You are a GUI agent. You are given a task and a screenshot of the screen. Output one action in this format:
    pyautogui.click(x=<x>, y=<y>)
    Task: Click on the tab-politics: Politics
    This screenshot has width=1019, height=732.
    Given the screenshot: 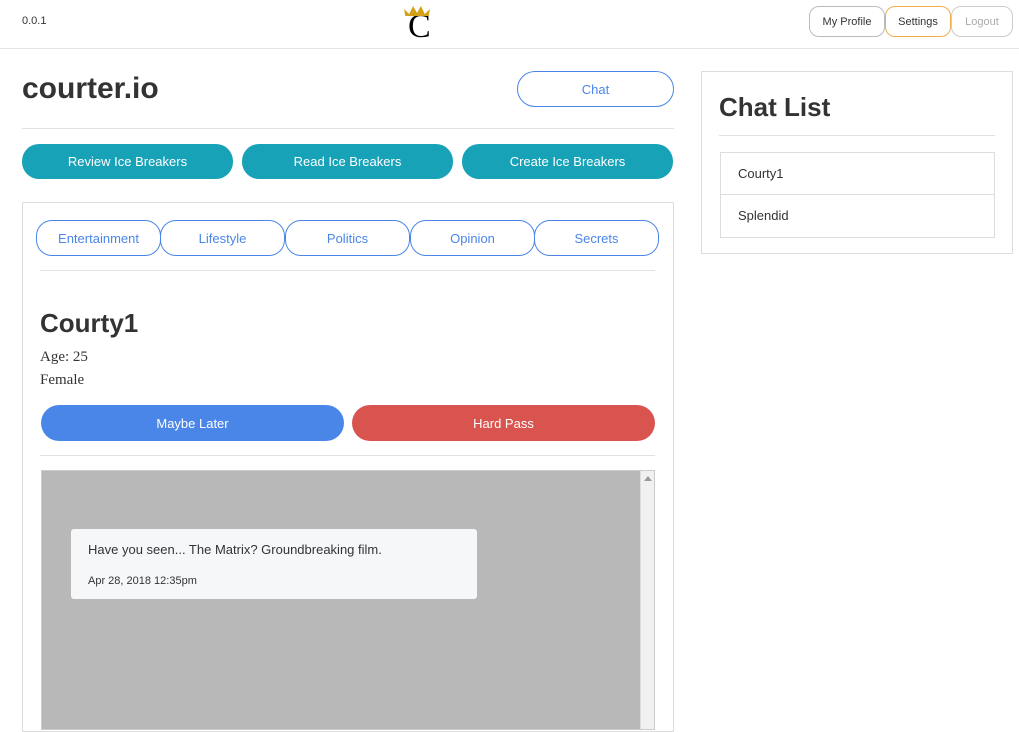 What is the action you would take?
    pyautogui.click(x=347, y=238)
    